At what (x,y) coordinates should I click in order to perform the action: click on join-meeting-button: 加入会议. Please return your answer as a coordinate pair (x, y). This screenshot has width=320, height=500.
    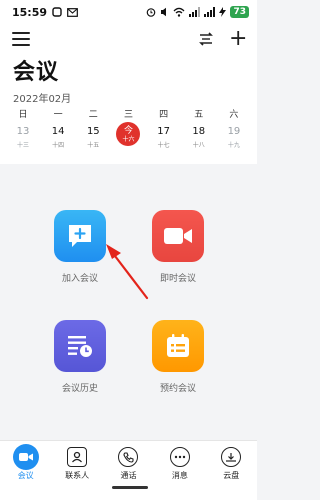
    Looking at the image, I should click on (80, 247).